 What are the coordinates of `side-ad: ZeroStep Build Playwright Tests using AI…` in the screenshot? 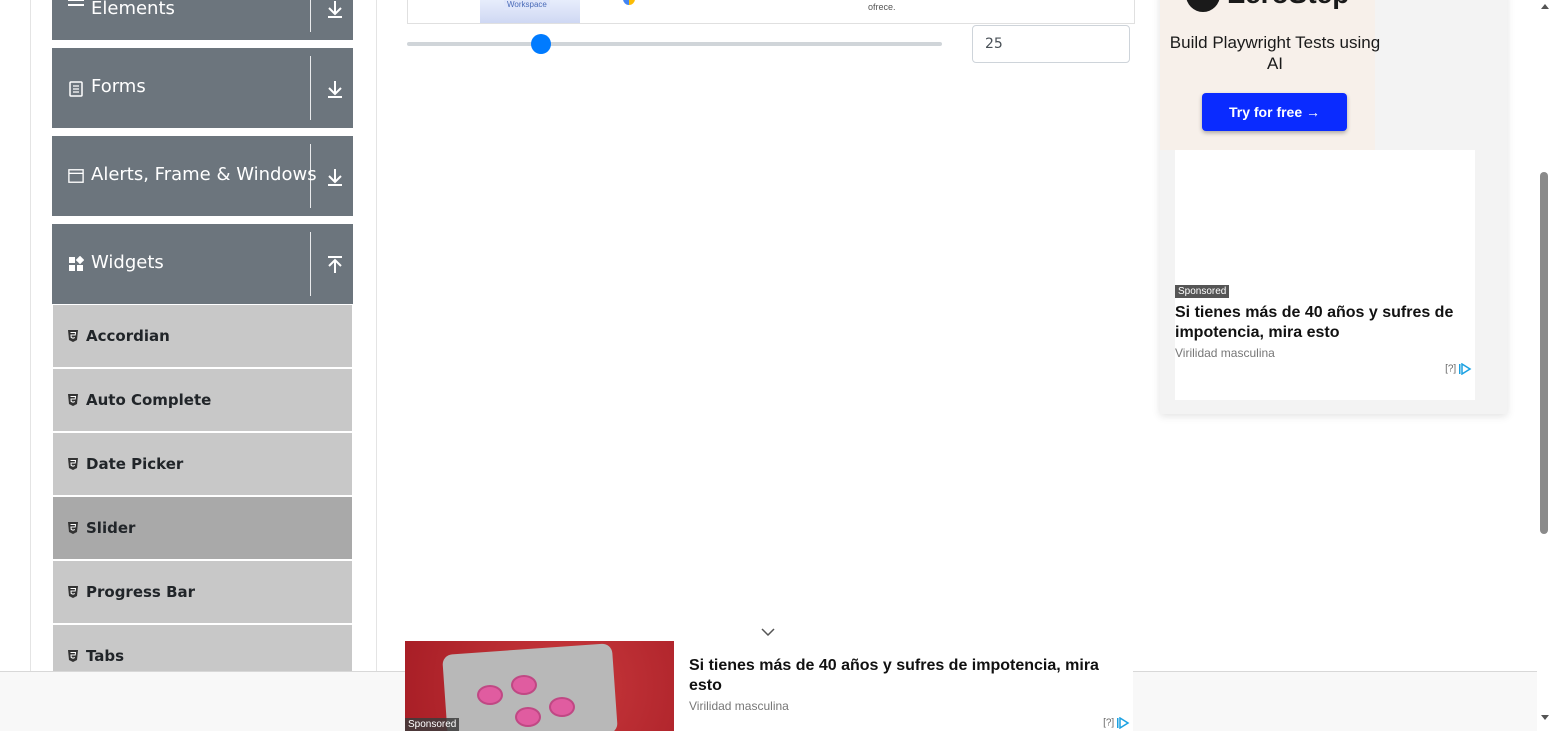 It's located at (1333, 207).